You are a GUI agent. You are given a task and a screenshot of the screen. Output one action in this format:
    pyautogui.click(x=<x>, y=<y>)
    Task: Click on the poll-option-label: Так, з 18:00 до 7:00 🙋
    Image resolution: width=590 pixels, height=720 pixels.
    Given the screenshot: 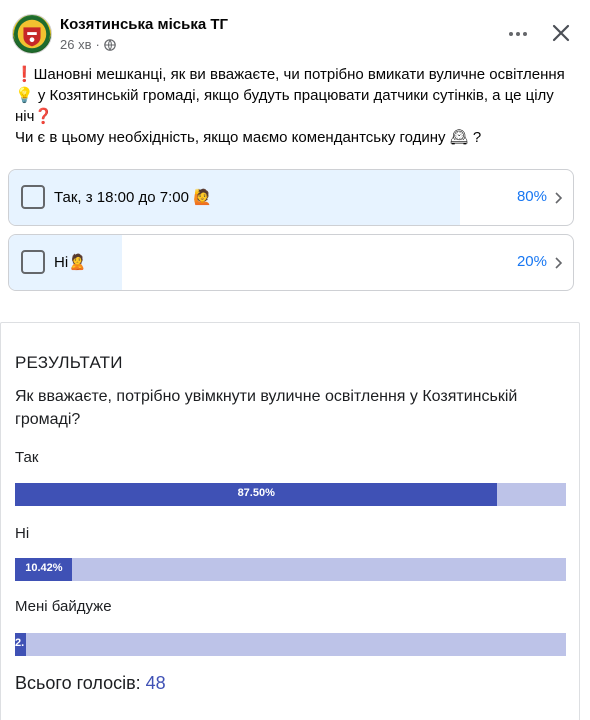 What is the action you would take?
    pyautogui.click(x=133, y=197)
    